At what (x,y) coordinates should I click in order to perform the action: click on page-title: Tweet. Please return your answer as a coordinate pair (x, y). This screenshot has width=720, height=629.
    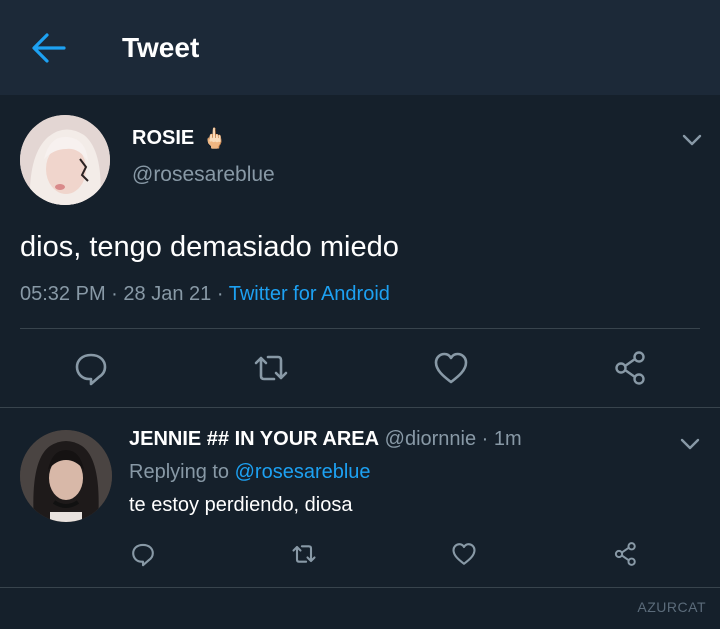
    Looking at the image, I should click on (161, 47).